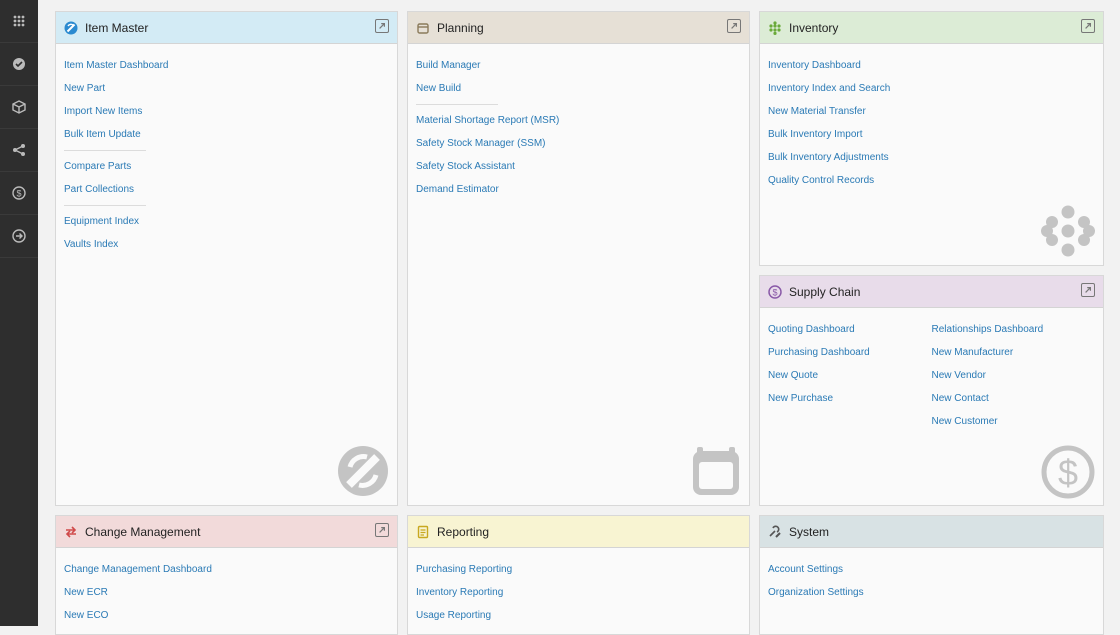 Image resolution: width=1120 pixels, height=635 pixels. What do you see at coordinates (850, 352) in the screenshot?
I see `link-purchasing-dashboard: Purchasing Dashboard` at bounding box center [850, 352].